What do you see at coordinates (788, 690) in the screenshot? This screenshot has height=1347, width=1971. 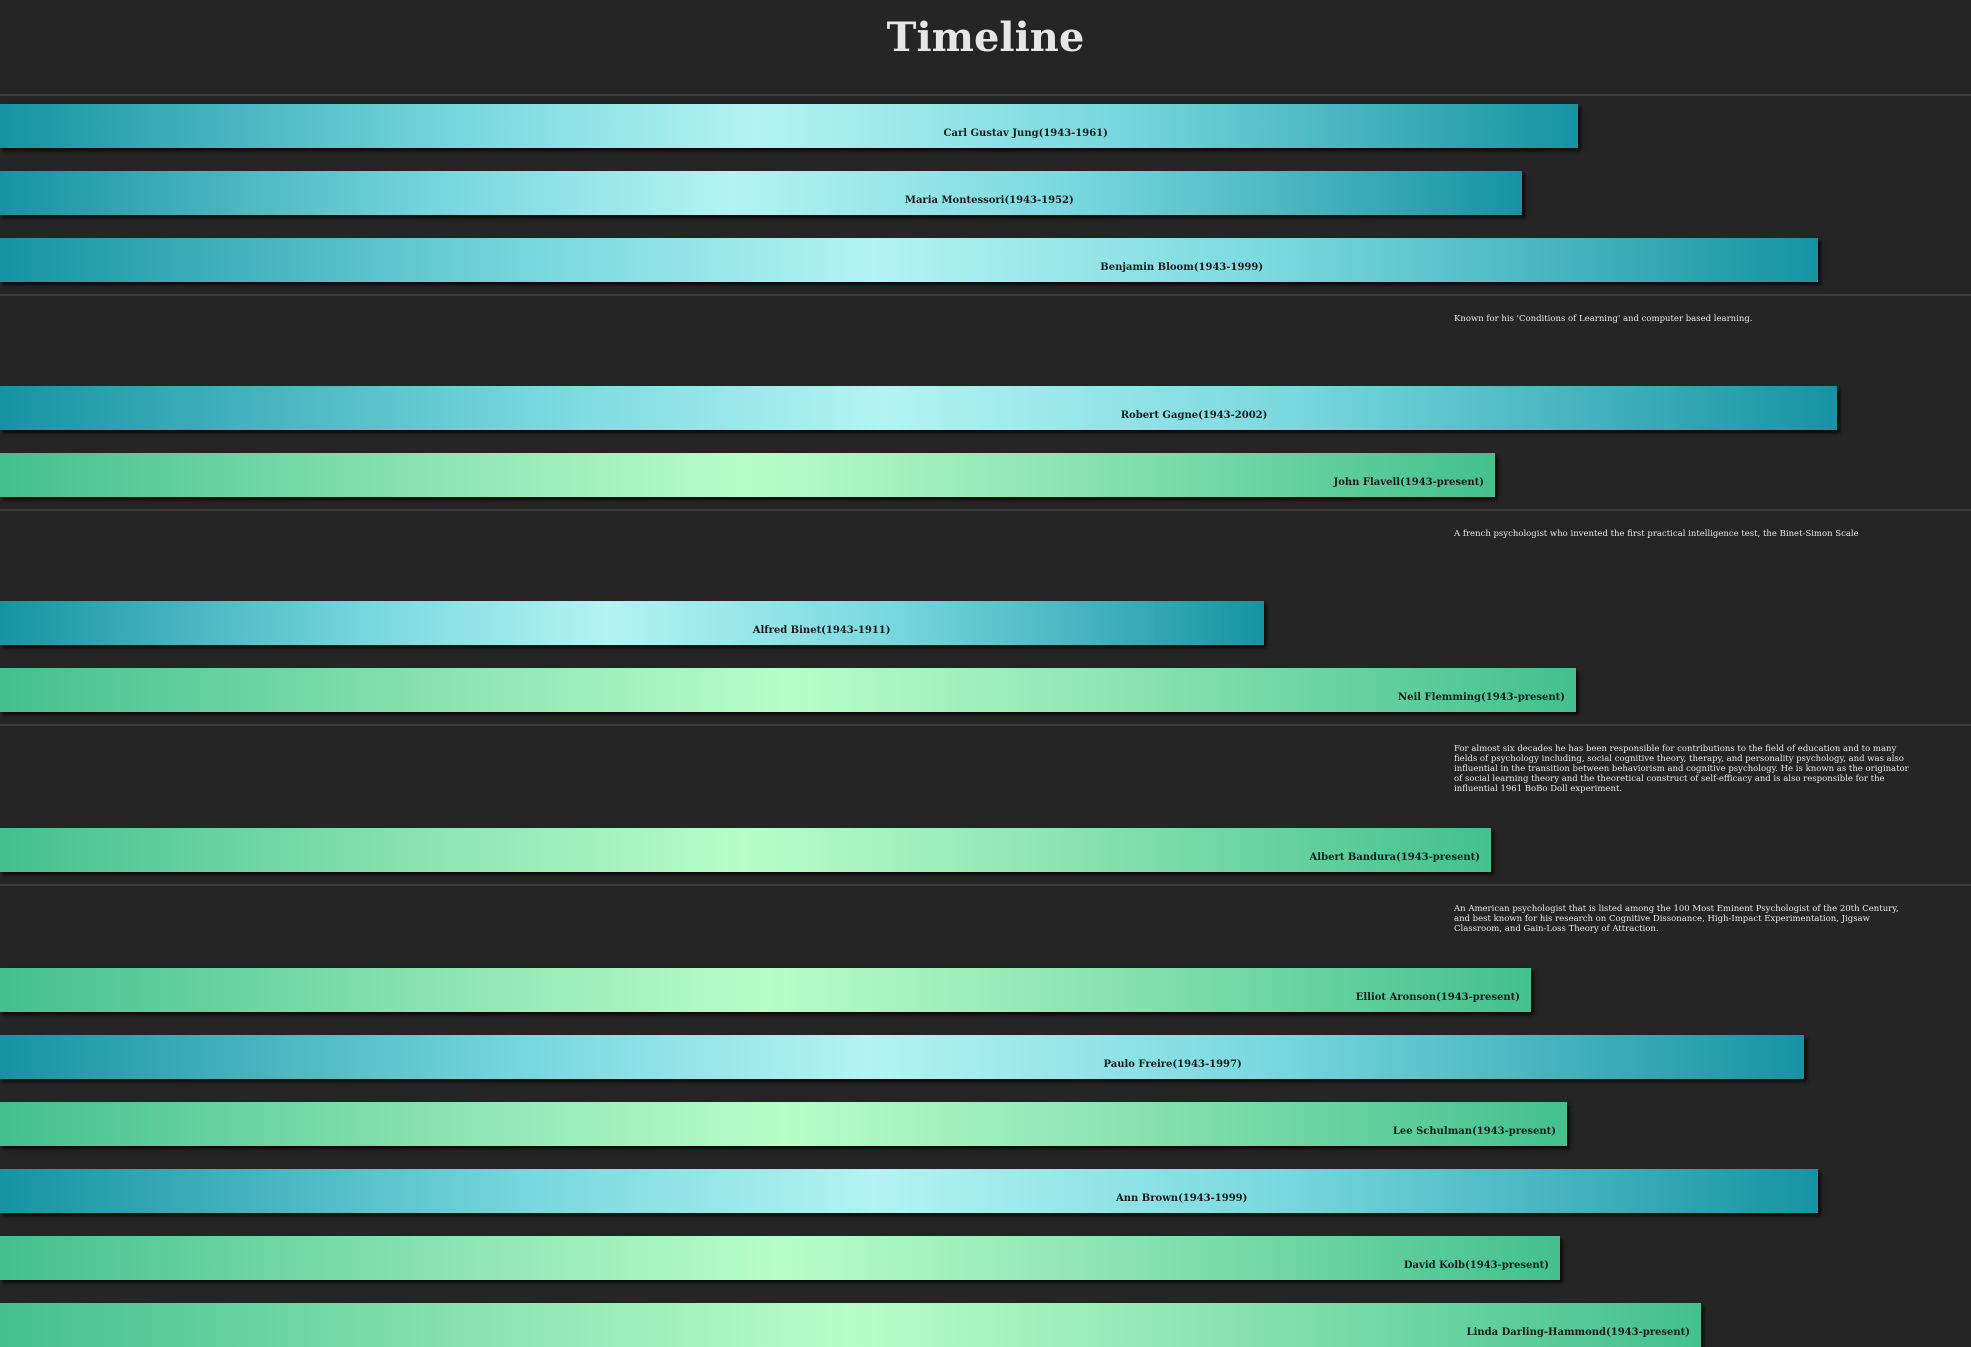 I see `timeline-bar: Neil Flemming(1943-present)` at bounding box center [788, 690].